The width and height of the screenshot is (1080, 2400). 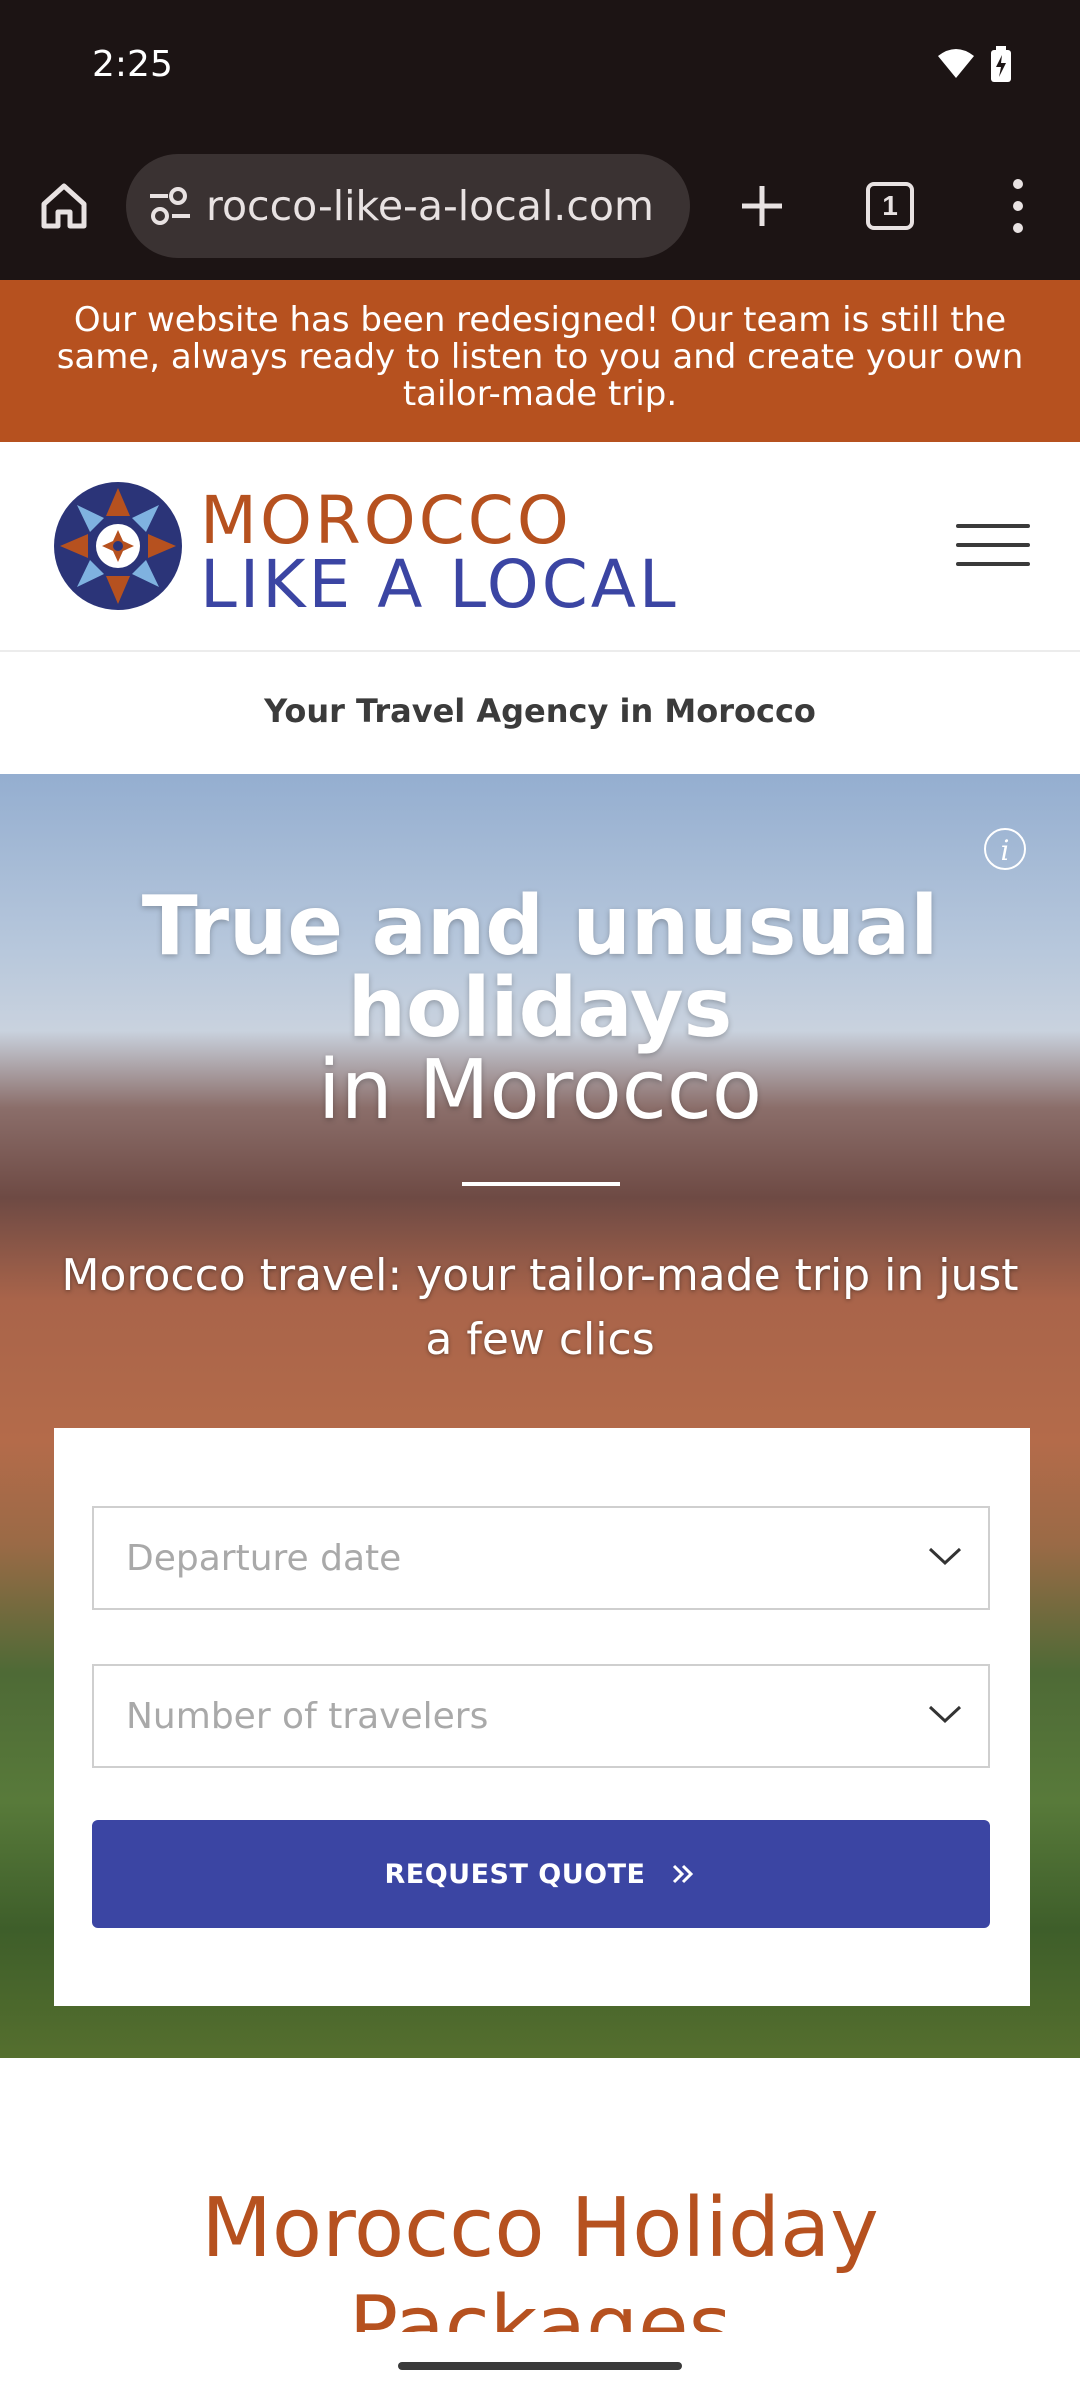 I want to click on wifi-icon, so click(x=956, y=63).